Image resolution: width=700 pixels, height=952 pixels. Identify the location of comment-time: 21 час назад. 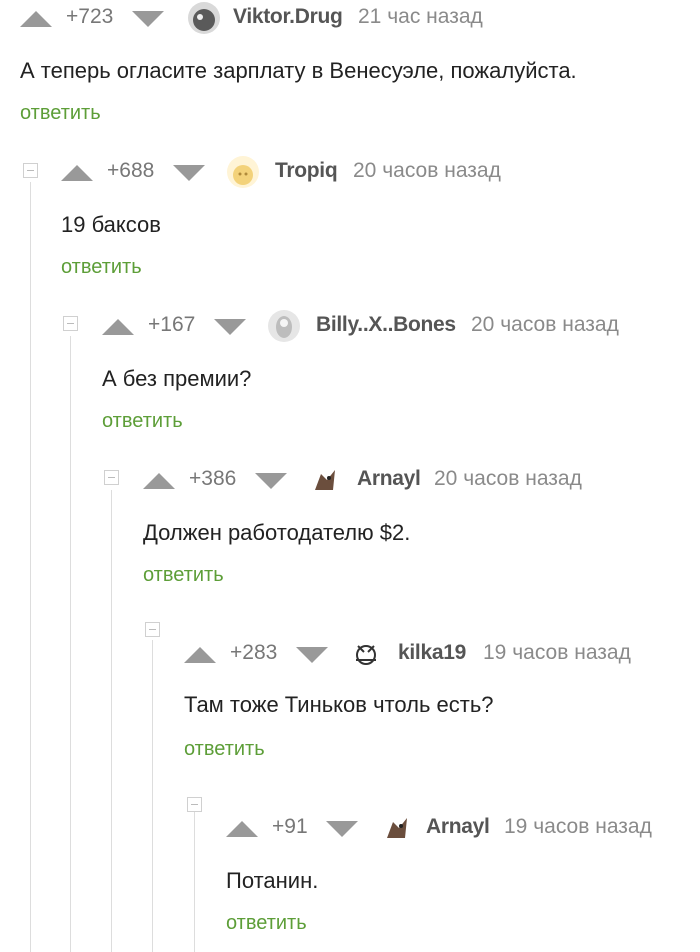
(420, 16).